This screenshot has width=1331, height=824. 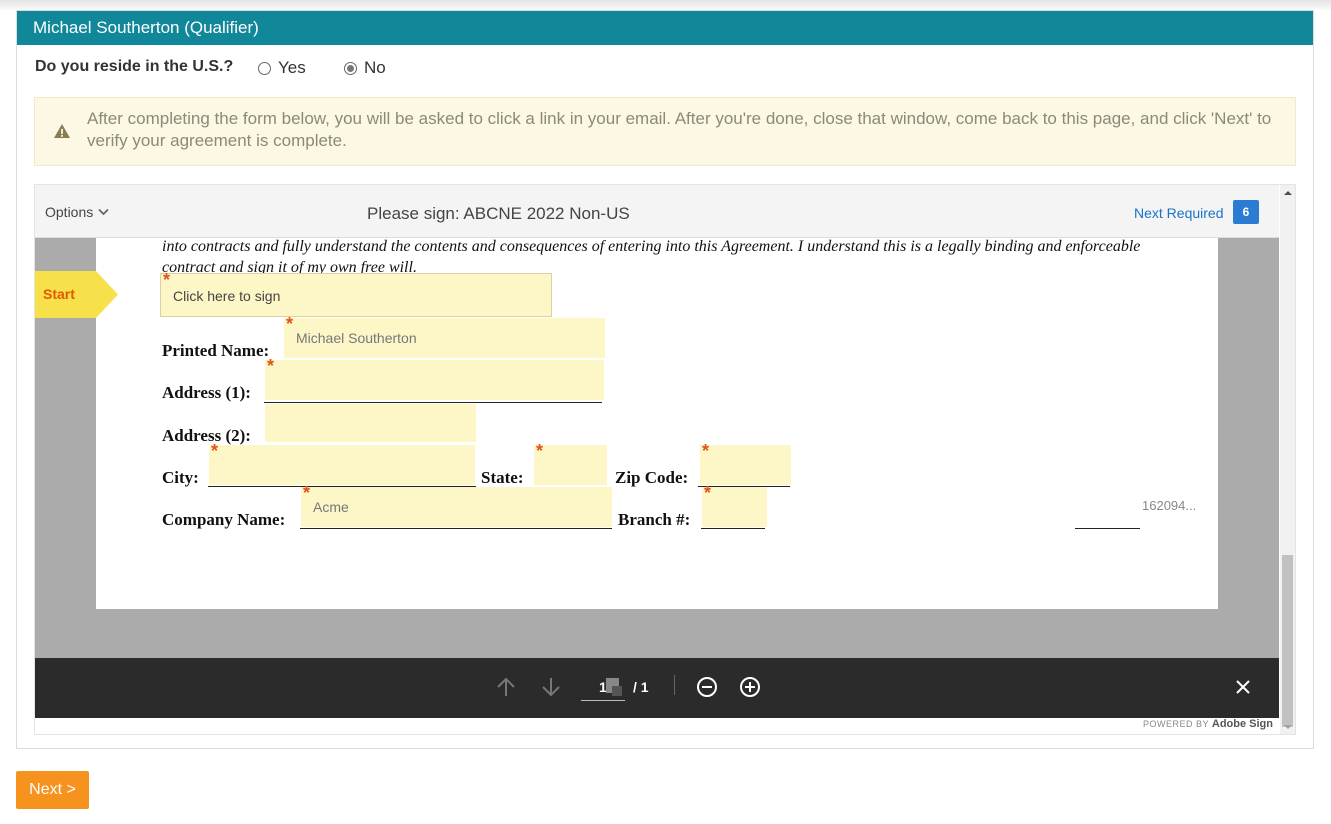 I want to click on viewer-scrollbar, so click(x=1288, y=459).